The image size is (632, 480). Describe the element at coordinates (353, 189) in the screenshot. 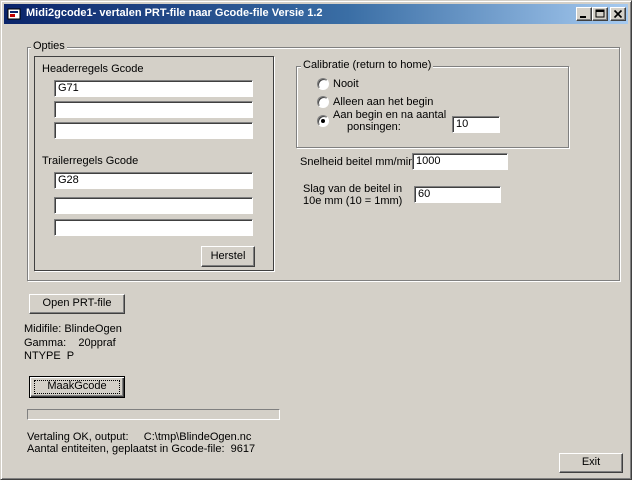

I see `stroke-label-line1: Slag van de beitel in` at that location.